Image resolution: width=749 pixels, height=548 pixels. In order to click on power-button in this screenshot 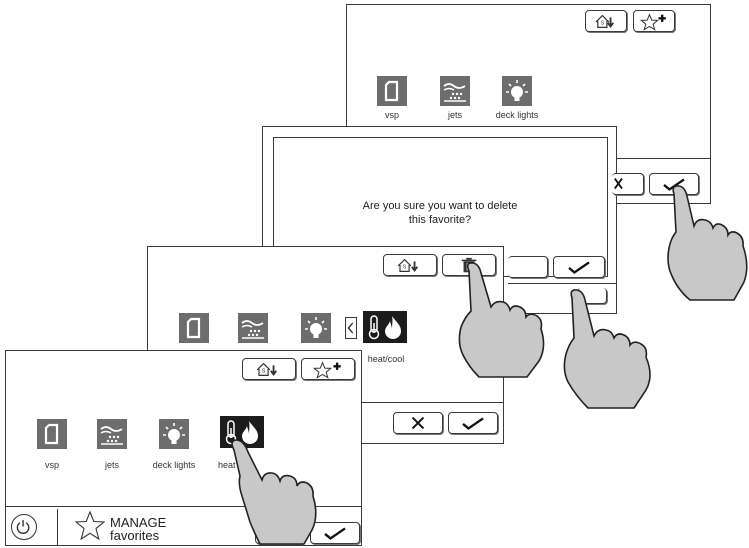, I will do `click(24, 527)`.